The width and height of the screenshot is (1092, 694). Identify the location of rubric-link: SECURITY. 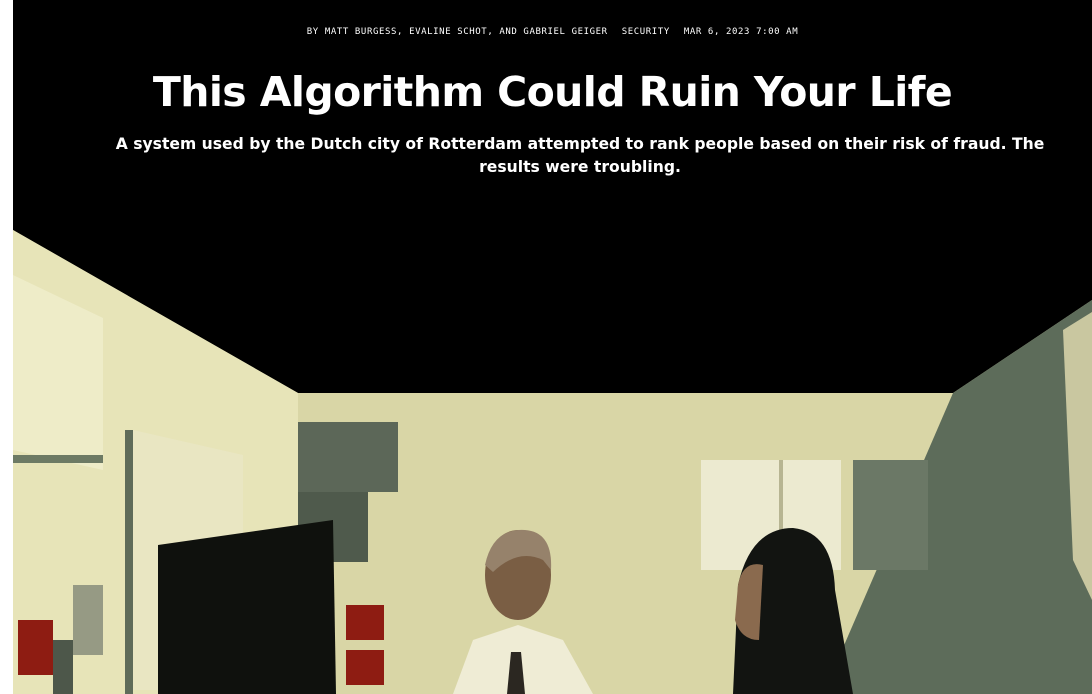
(646, 32).